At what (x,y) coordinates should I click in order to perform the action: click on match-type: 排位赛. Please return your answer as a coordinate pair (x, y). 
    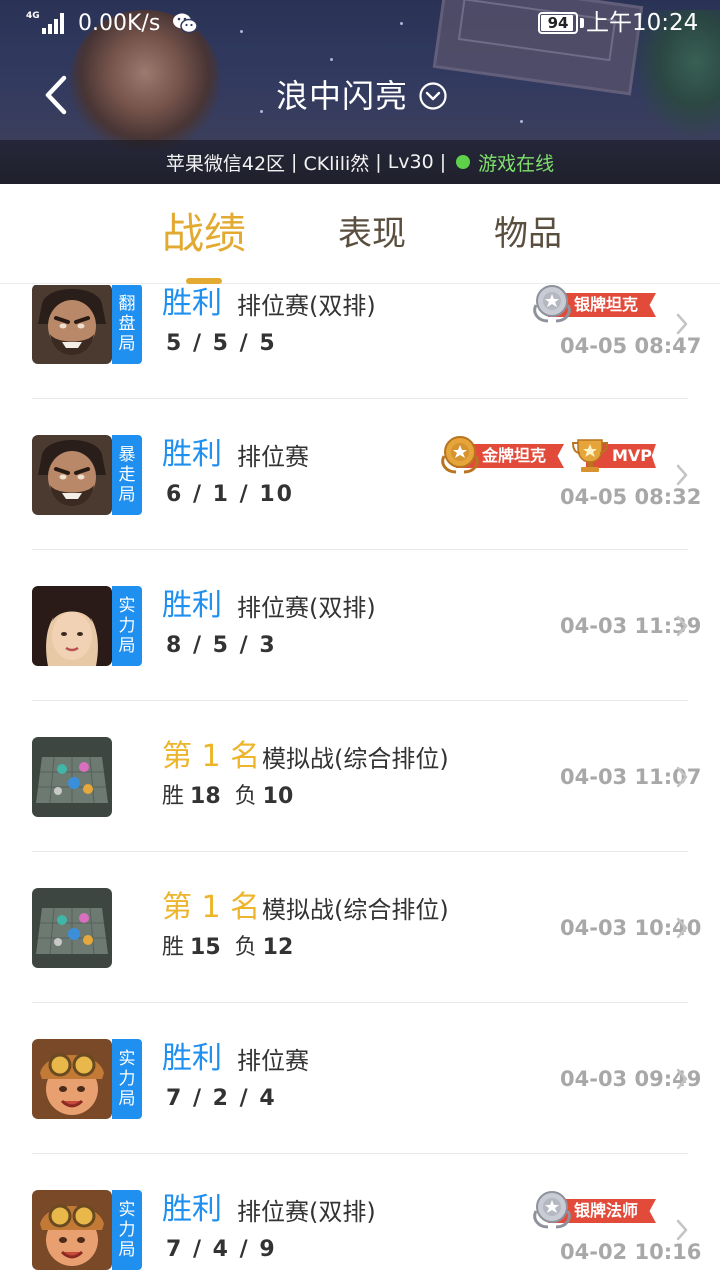
    Looking at the image, I should click on (273, 1061).